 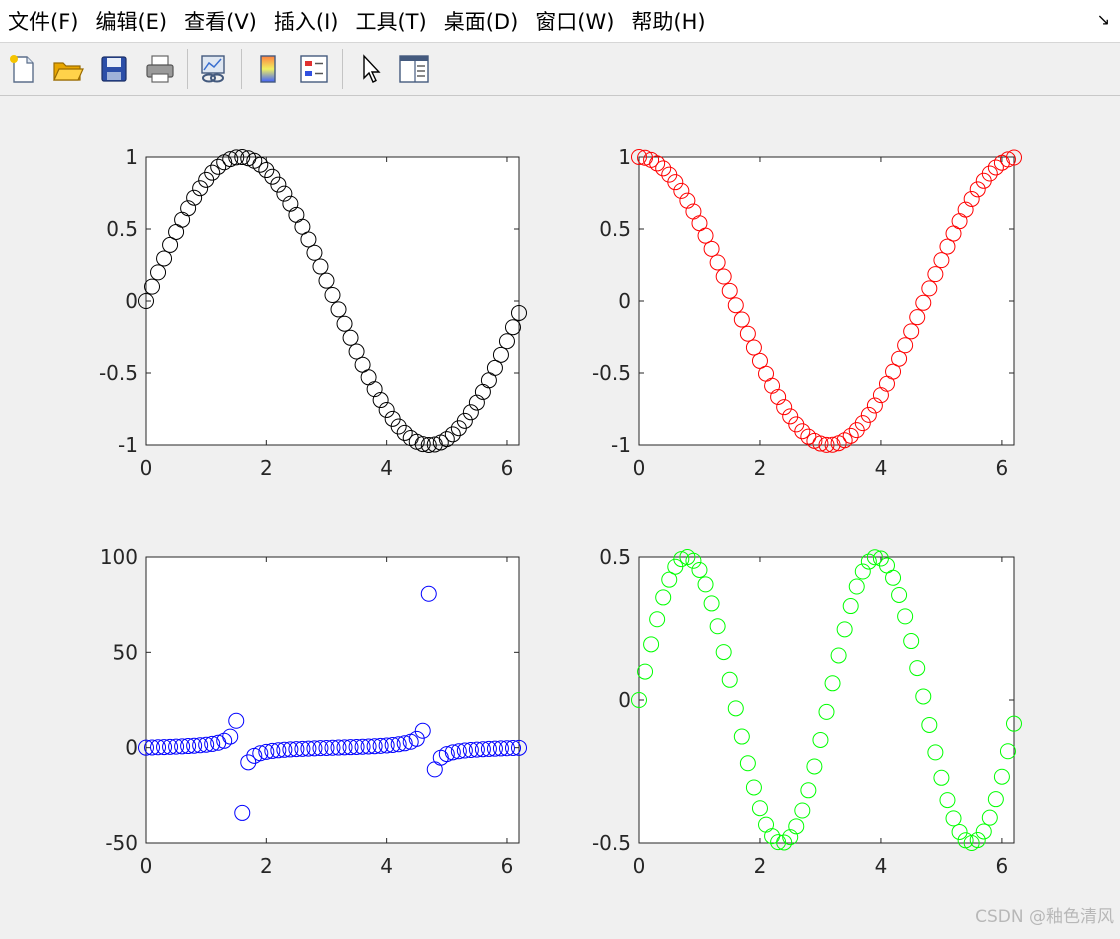 I want to click on menu-view: 查看(V), so click(x=220, y=21).